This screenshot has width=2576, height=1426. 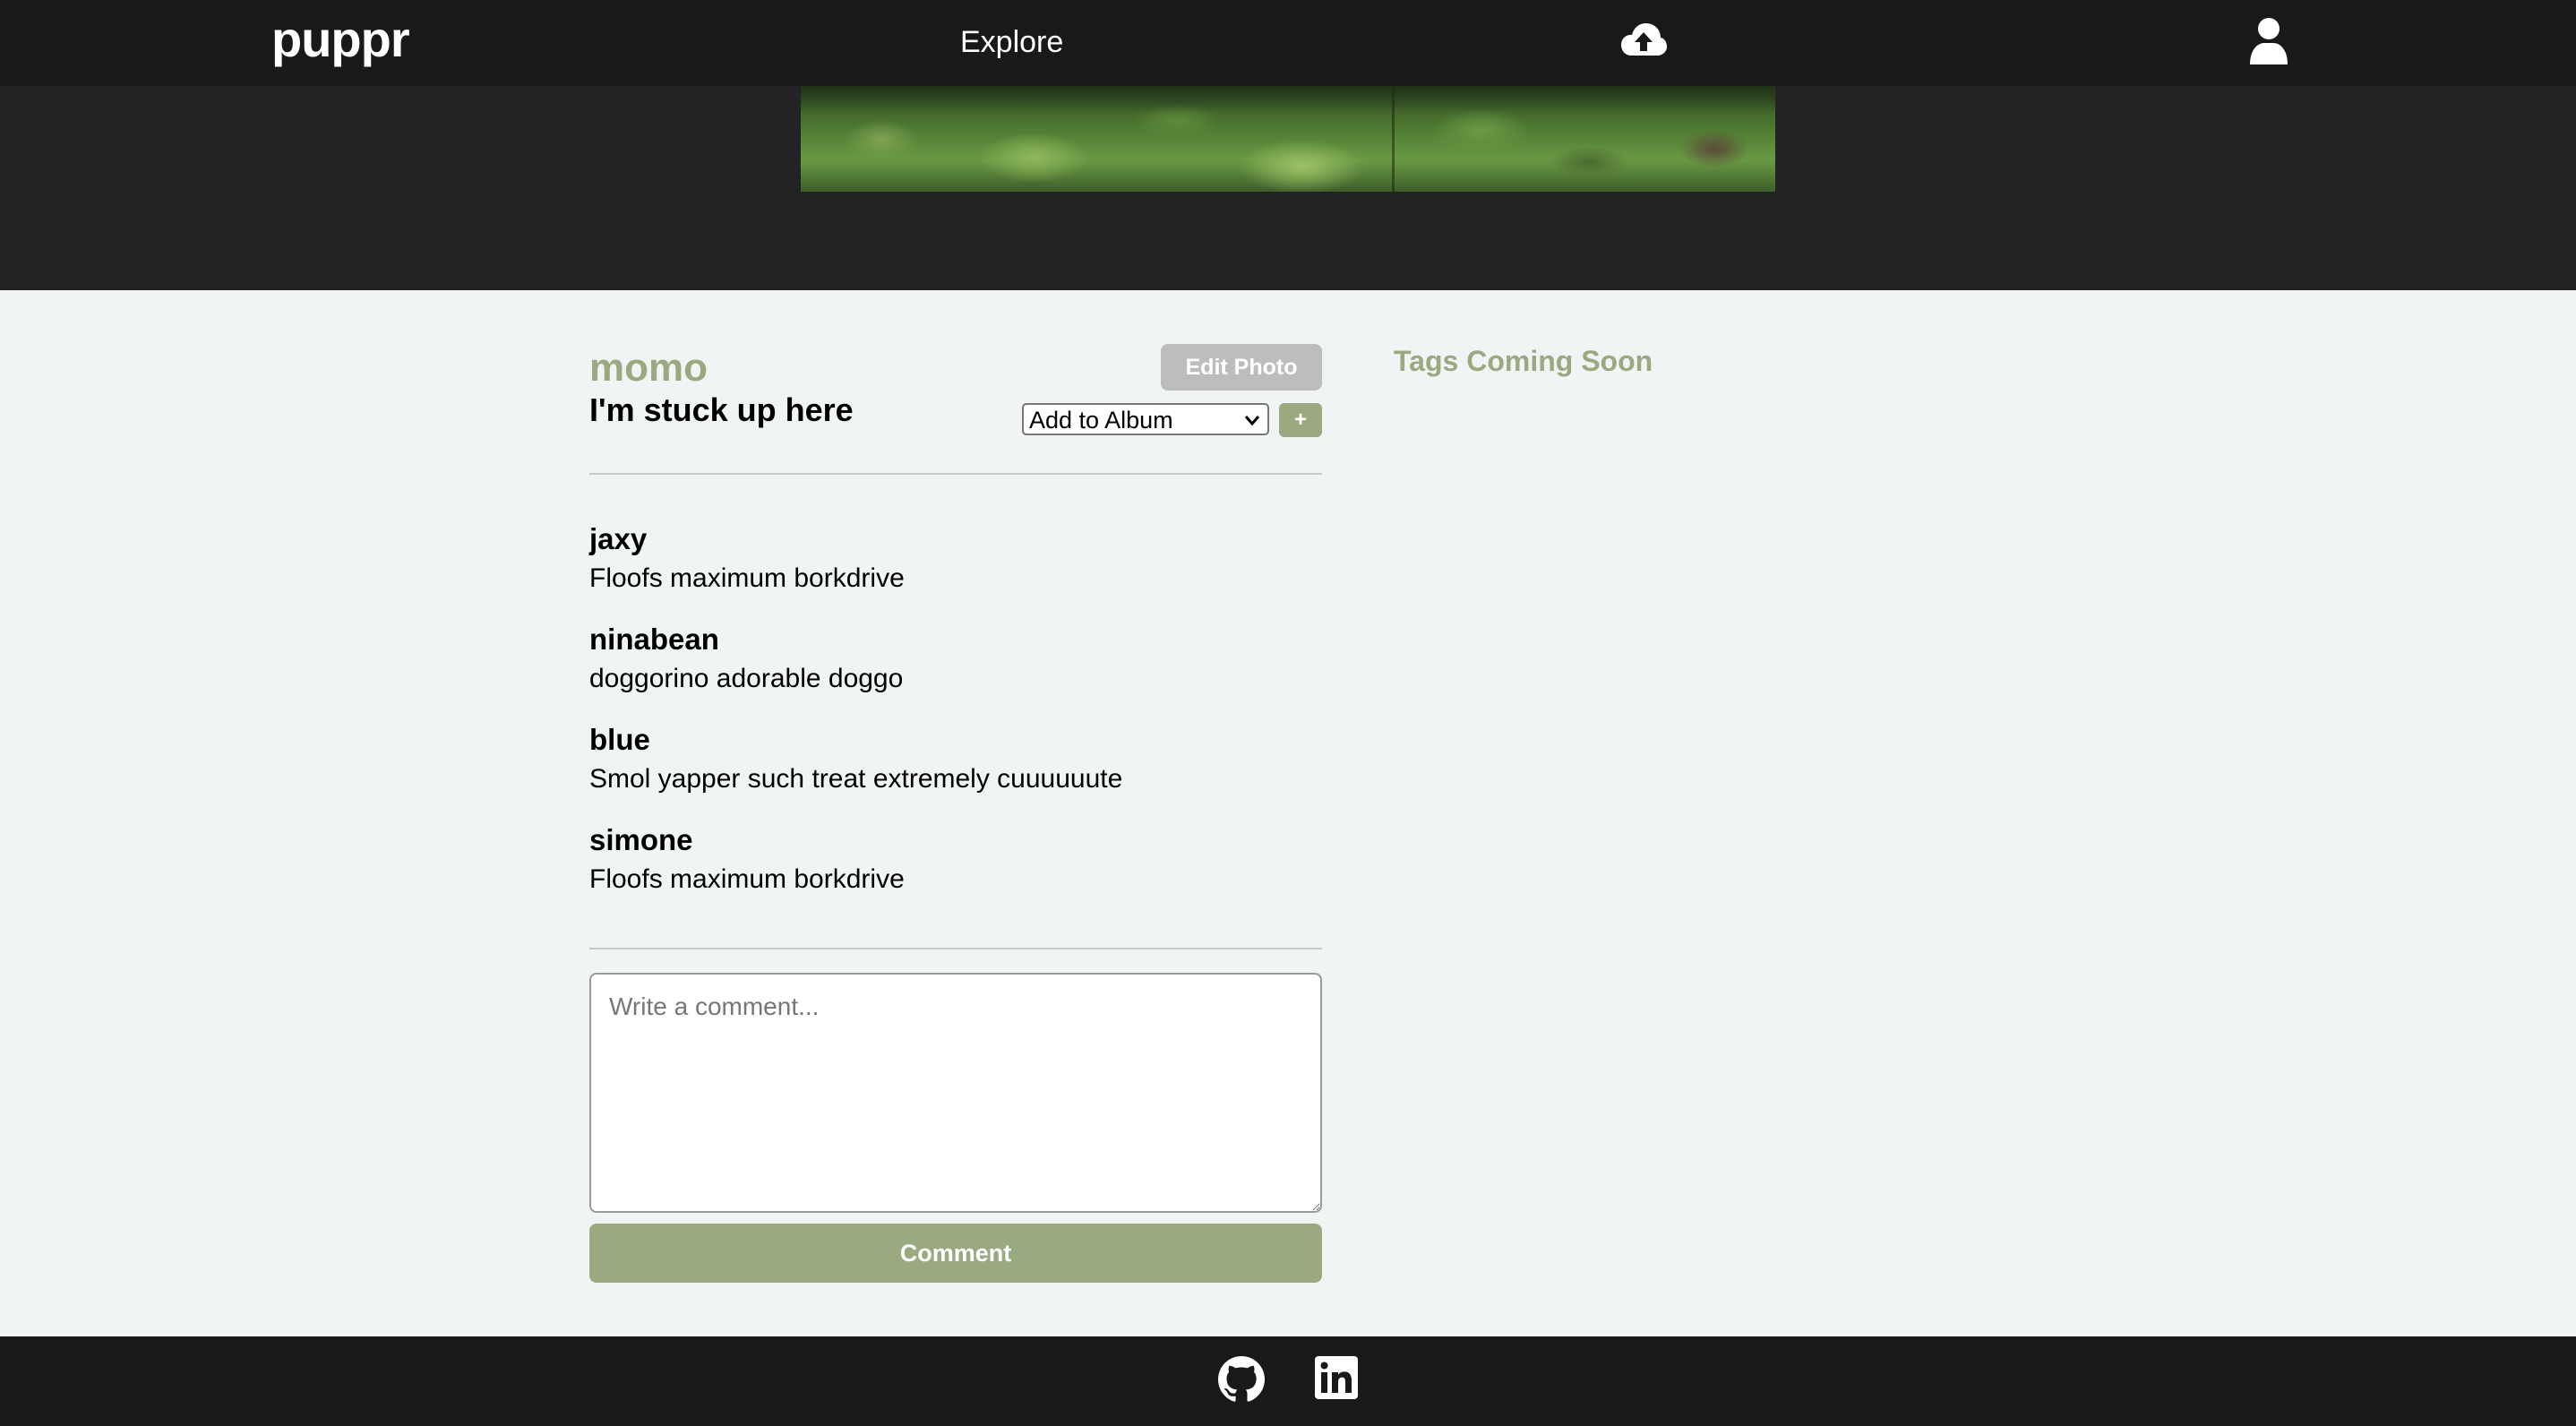 I want to click on dog-photo, so click(x=1288, y=139).